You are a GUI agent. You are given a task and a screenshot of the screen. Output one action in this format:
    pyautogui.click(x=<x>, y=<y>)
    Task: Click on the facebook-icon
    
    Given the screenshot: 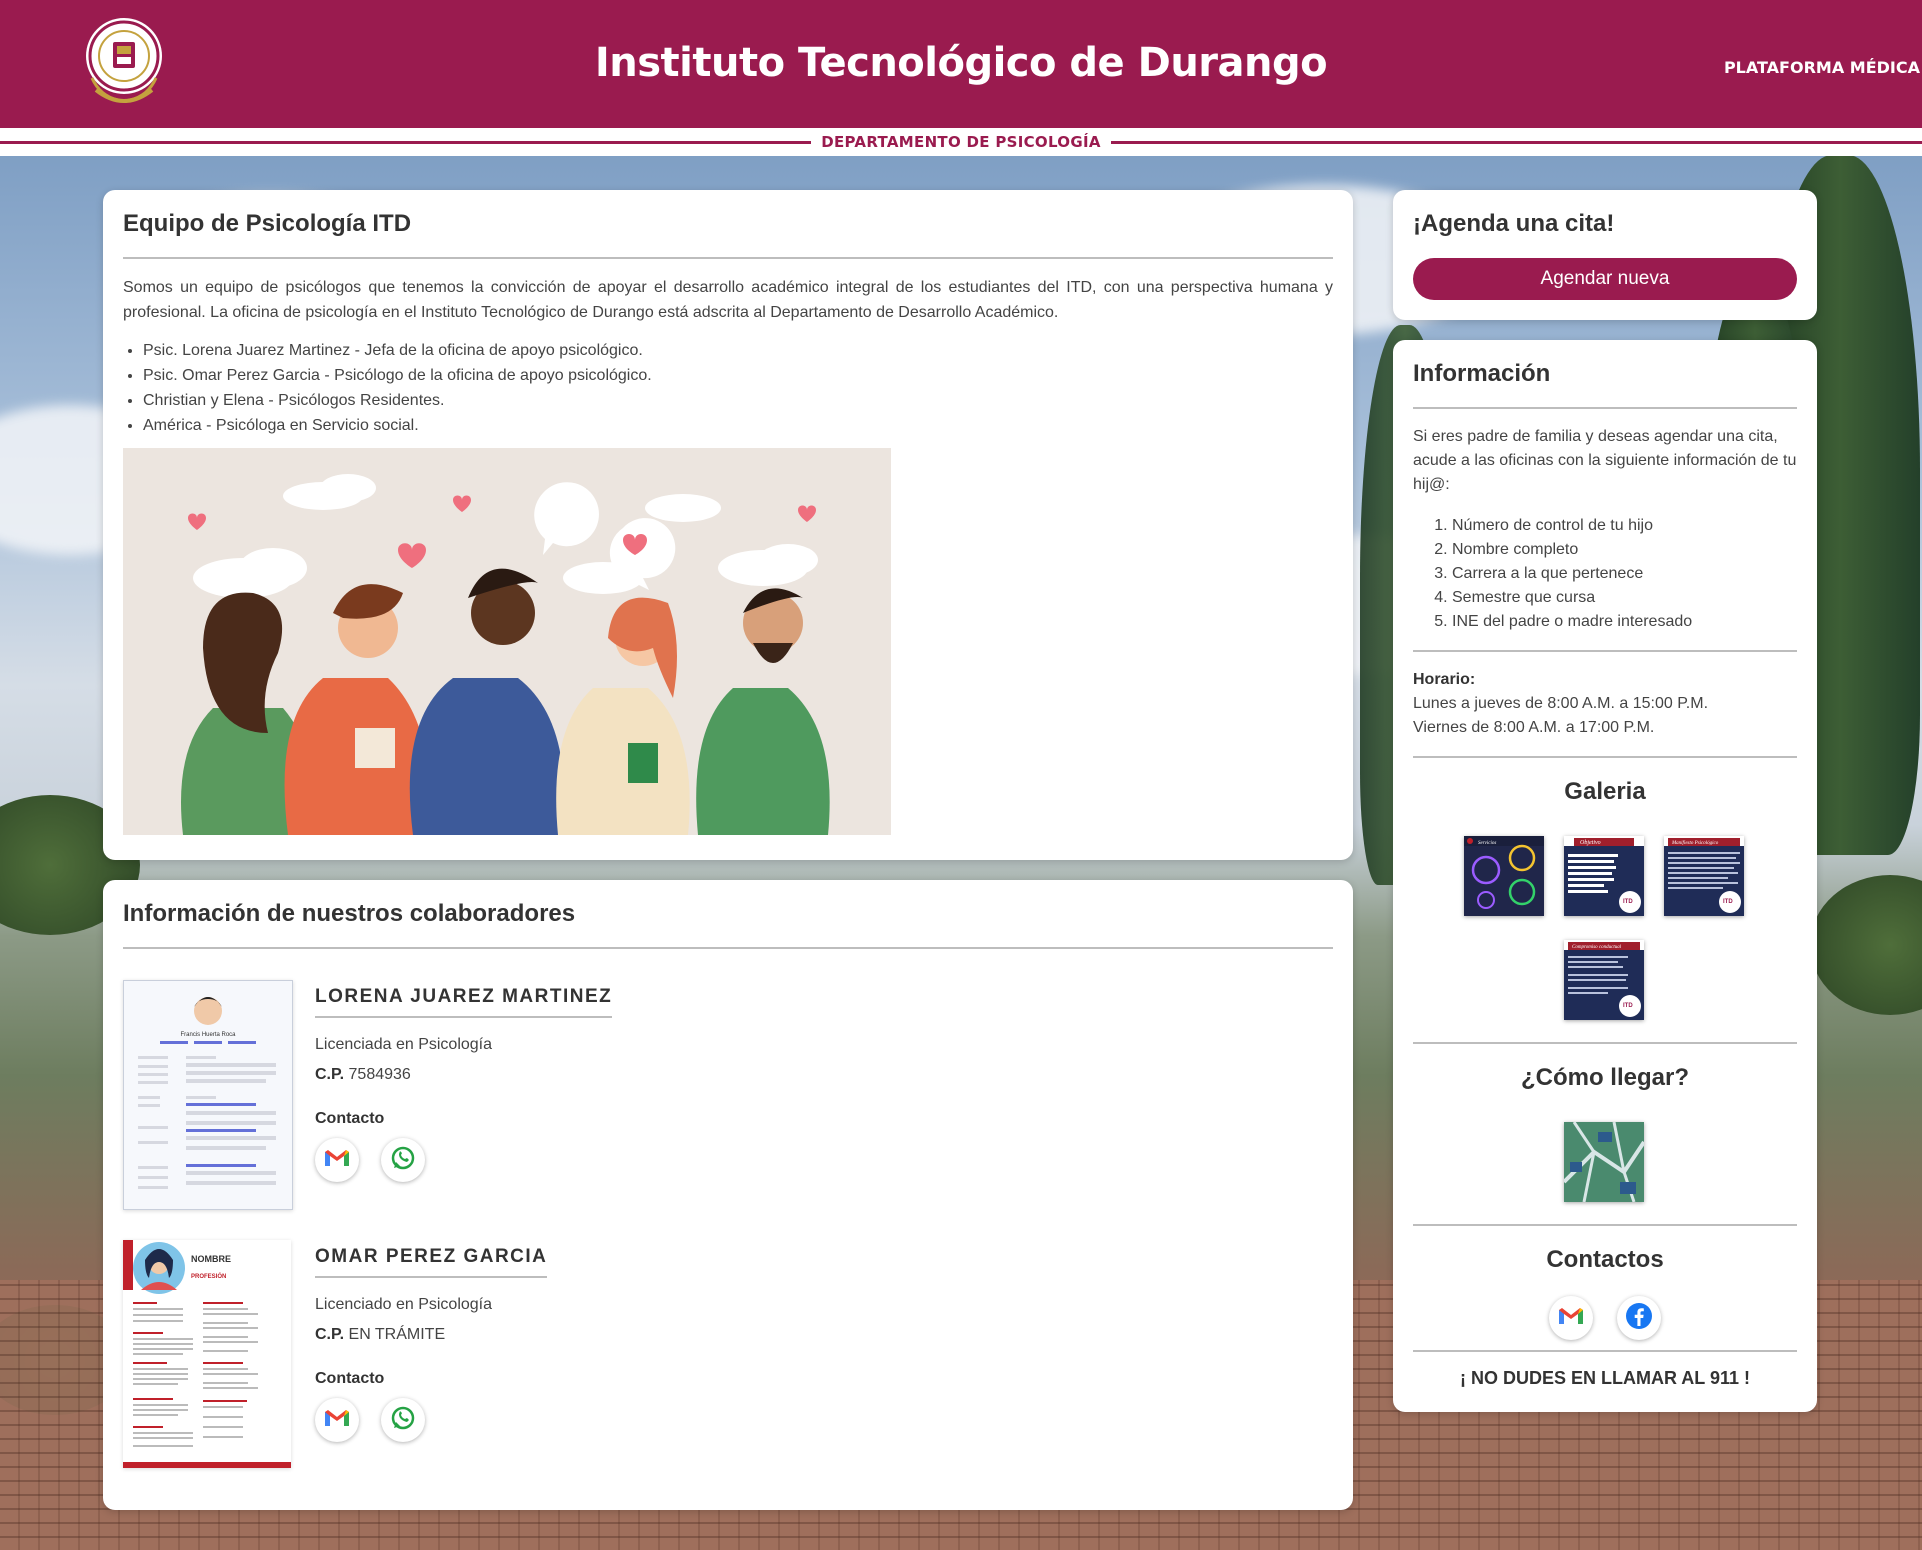 What is the action you would take?
    pyautogui.click(x=1639, y=1318)
    